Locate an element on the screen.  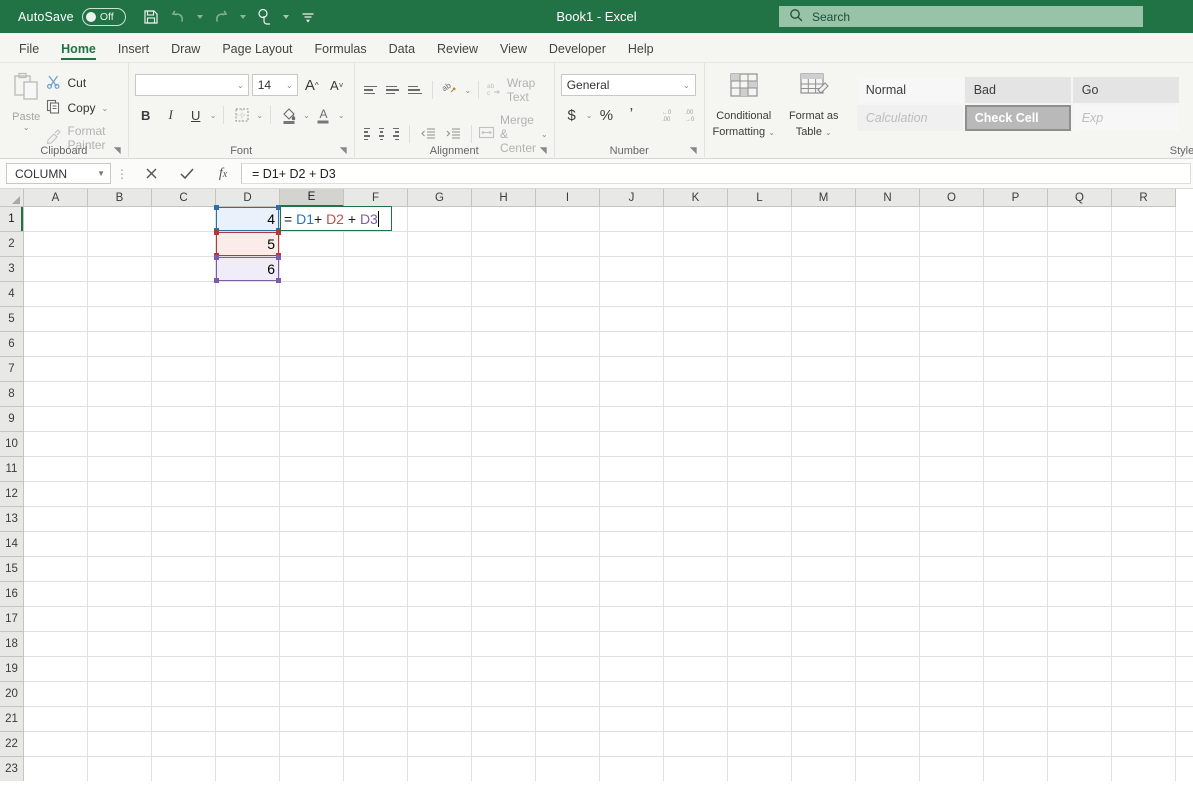
autosave-control: AutoSave Off is located at coordinates (72, 16).